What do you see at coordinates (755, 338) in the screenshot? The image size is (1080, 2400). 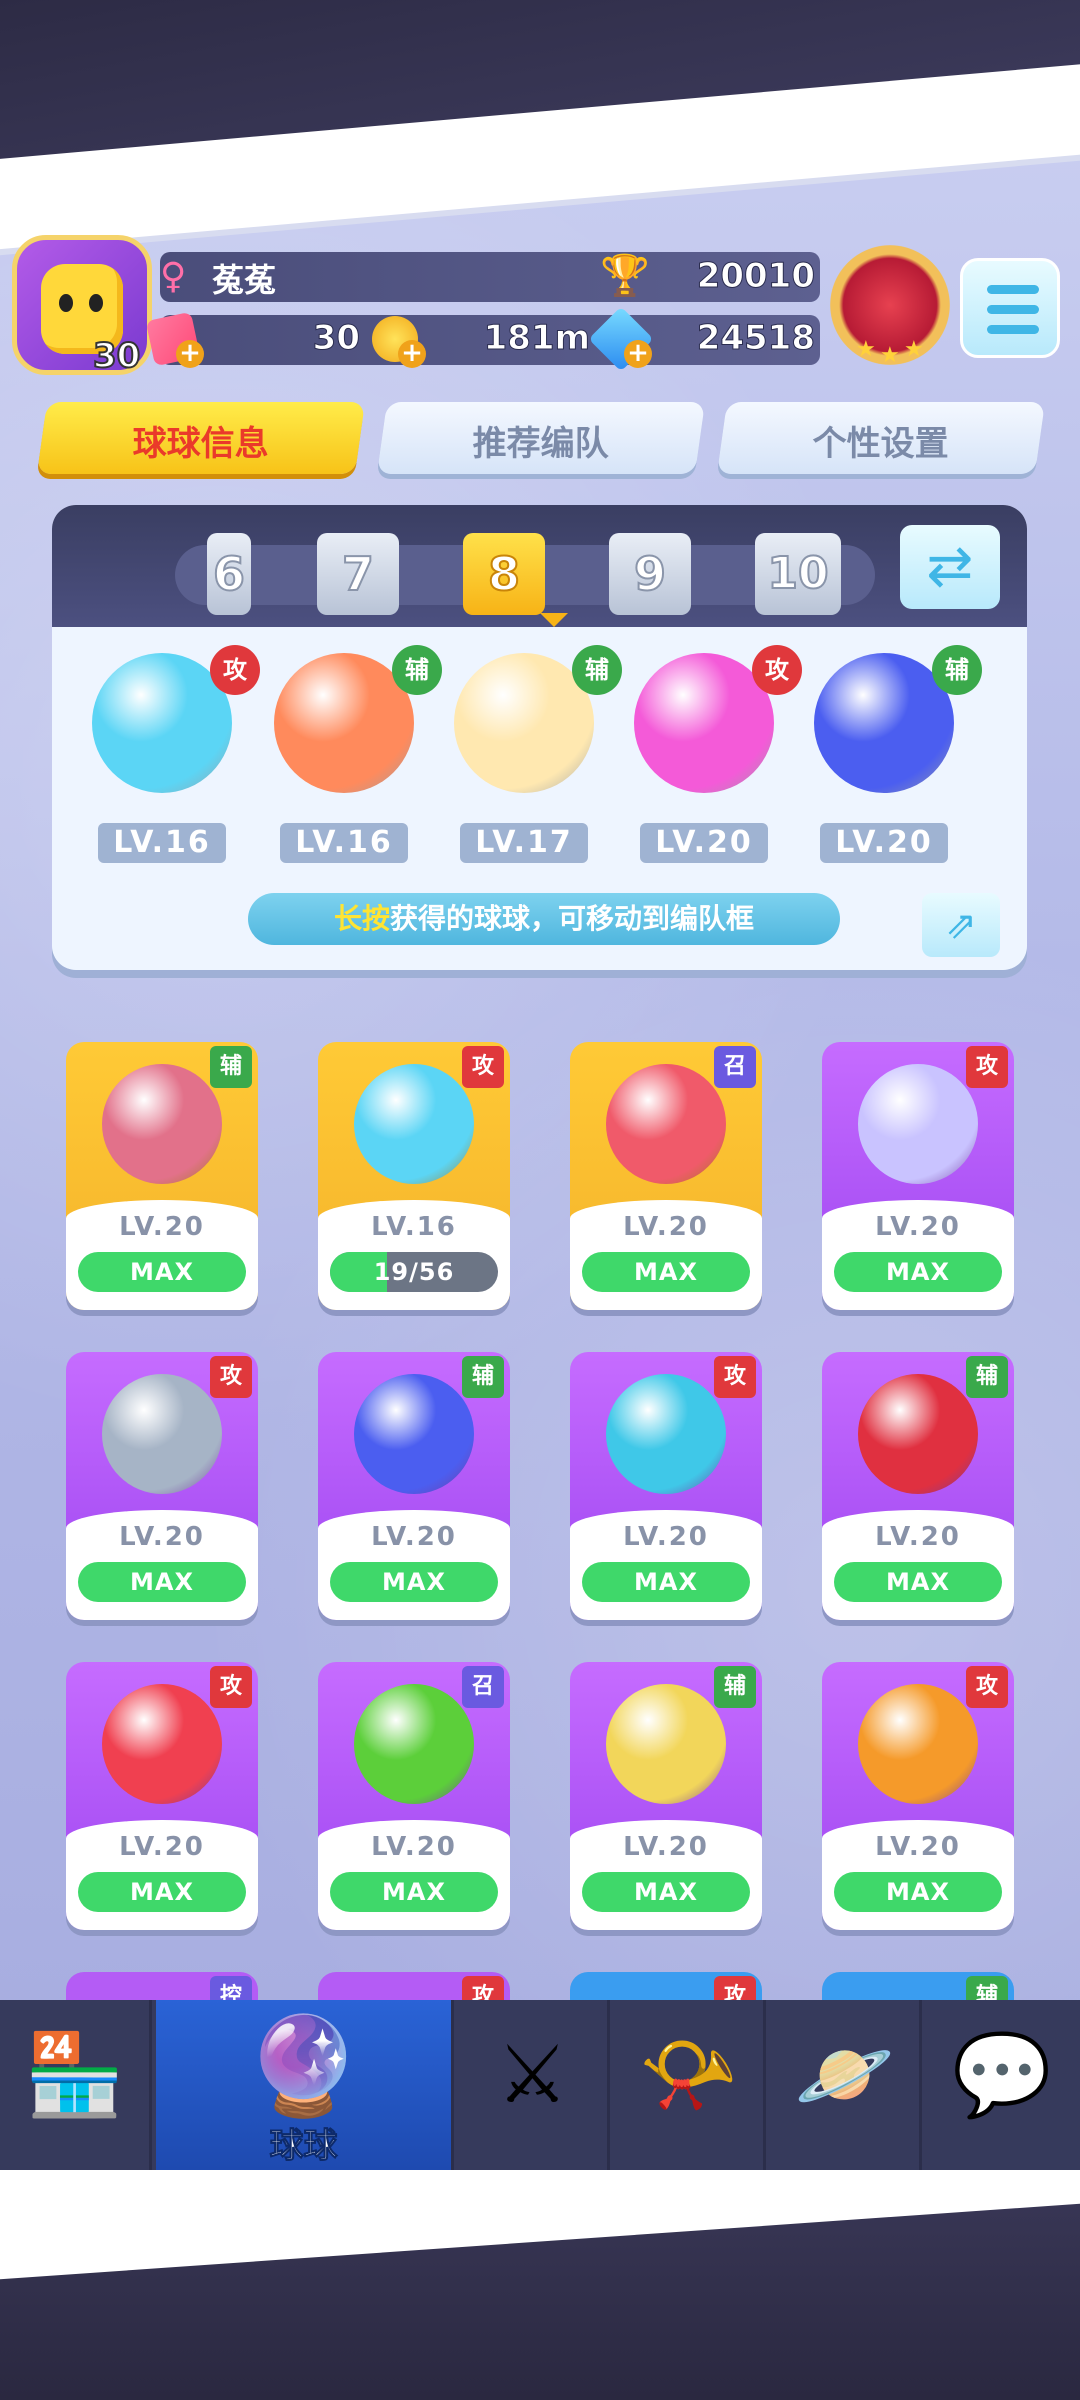 I see `diamond-count: 24518` at bounding box center [755, 338].